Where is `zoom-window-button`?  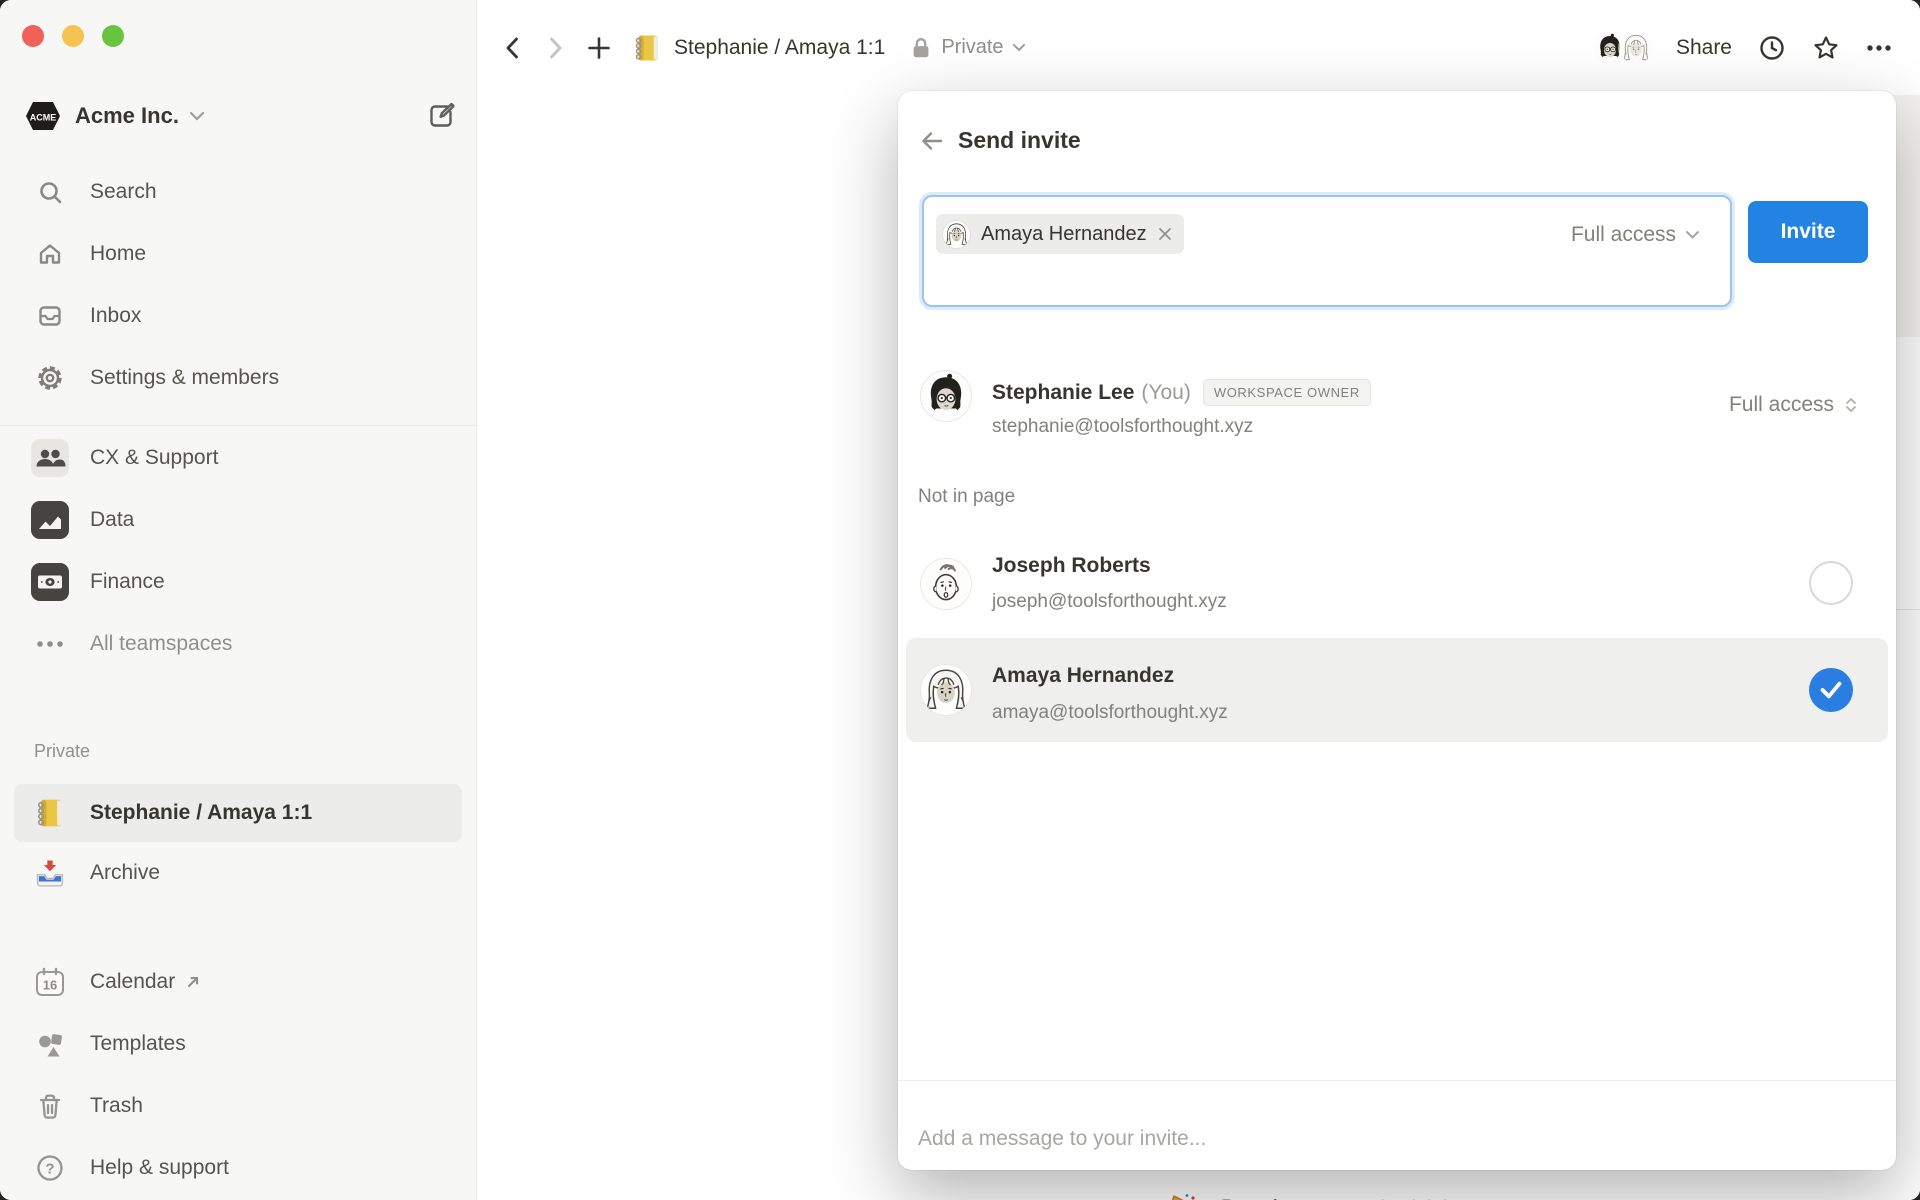
zoom-window-button is located at coordinates (113, 36).